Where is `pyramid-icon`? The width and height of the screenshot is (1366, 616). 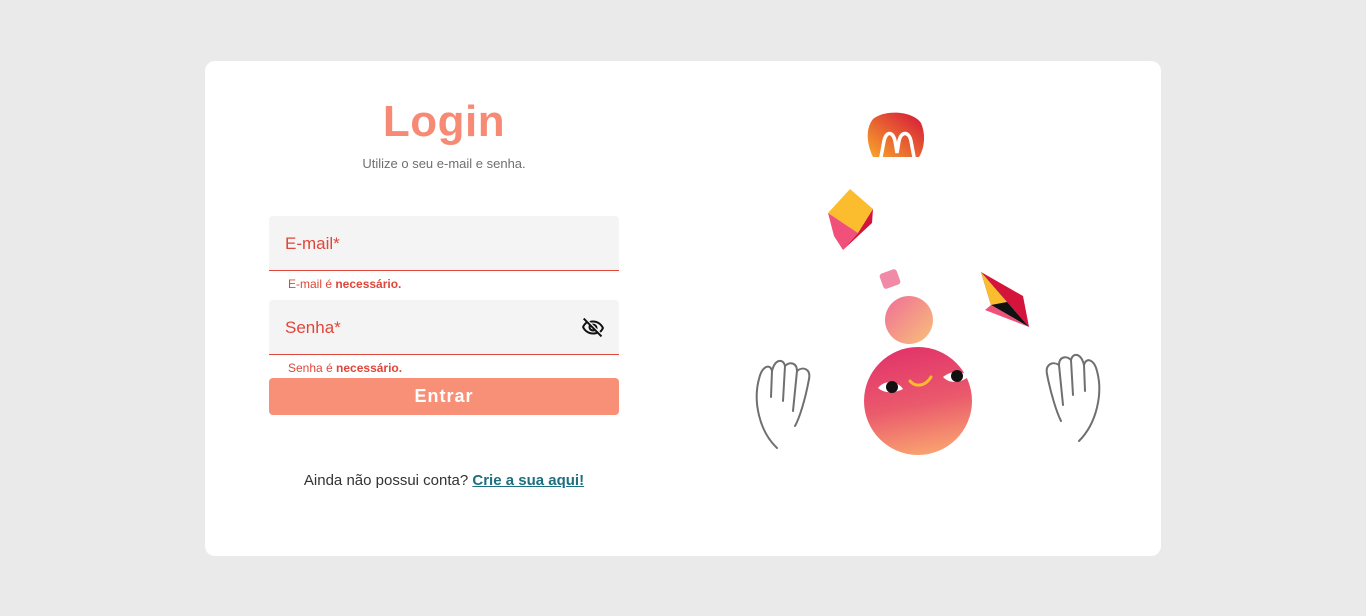
pyramid-icon is located at coordinates (1005, 299).